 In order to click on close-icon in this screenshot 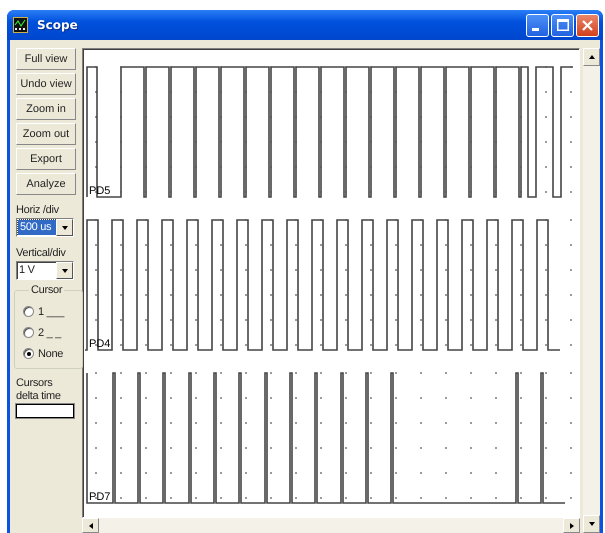, I will do `click(587, 25)`.